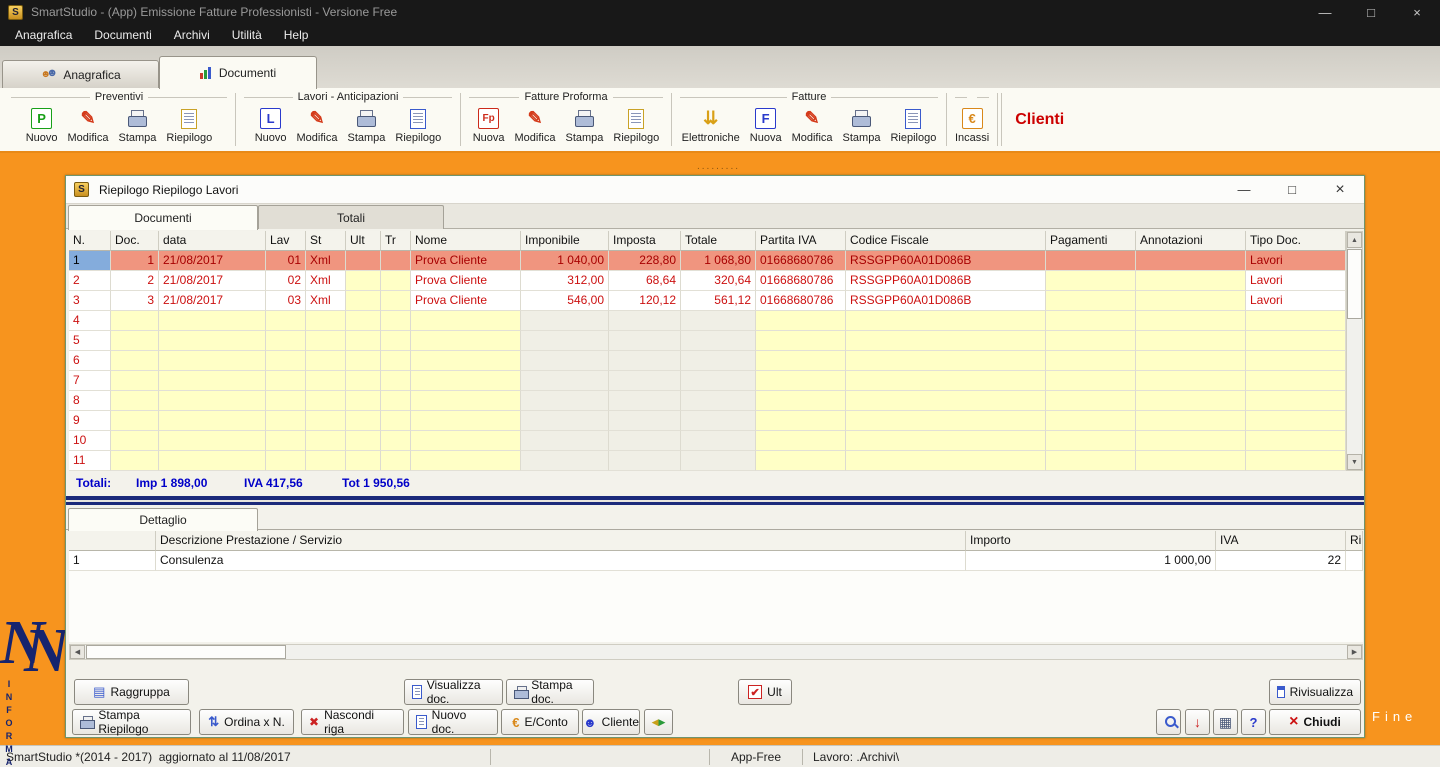 This screenshot has height=767, width=1440. Describe the element at coordinates (1354, 240) in the screenshot. I see `scroll-up-icon` at that location.